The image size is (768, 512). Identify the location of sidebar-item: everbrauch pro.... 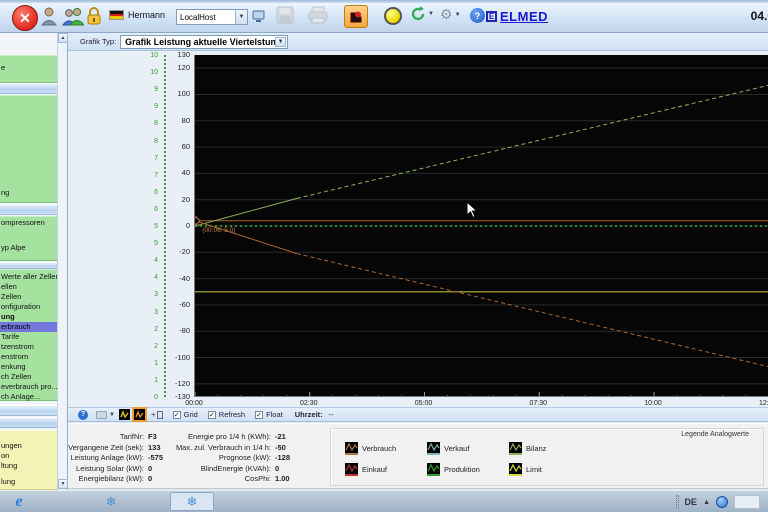
(29, 387).